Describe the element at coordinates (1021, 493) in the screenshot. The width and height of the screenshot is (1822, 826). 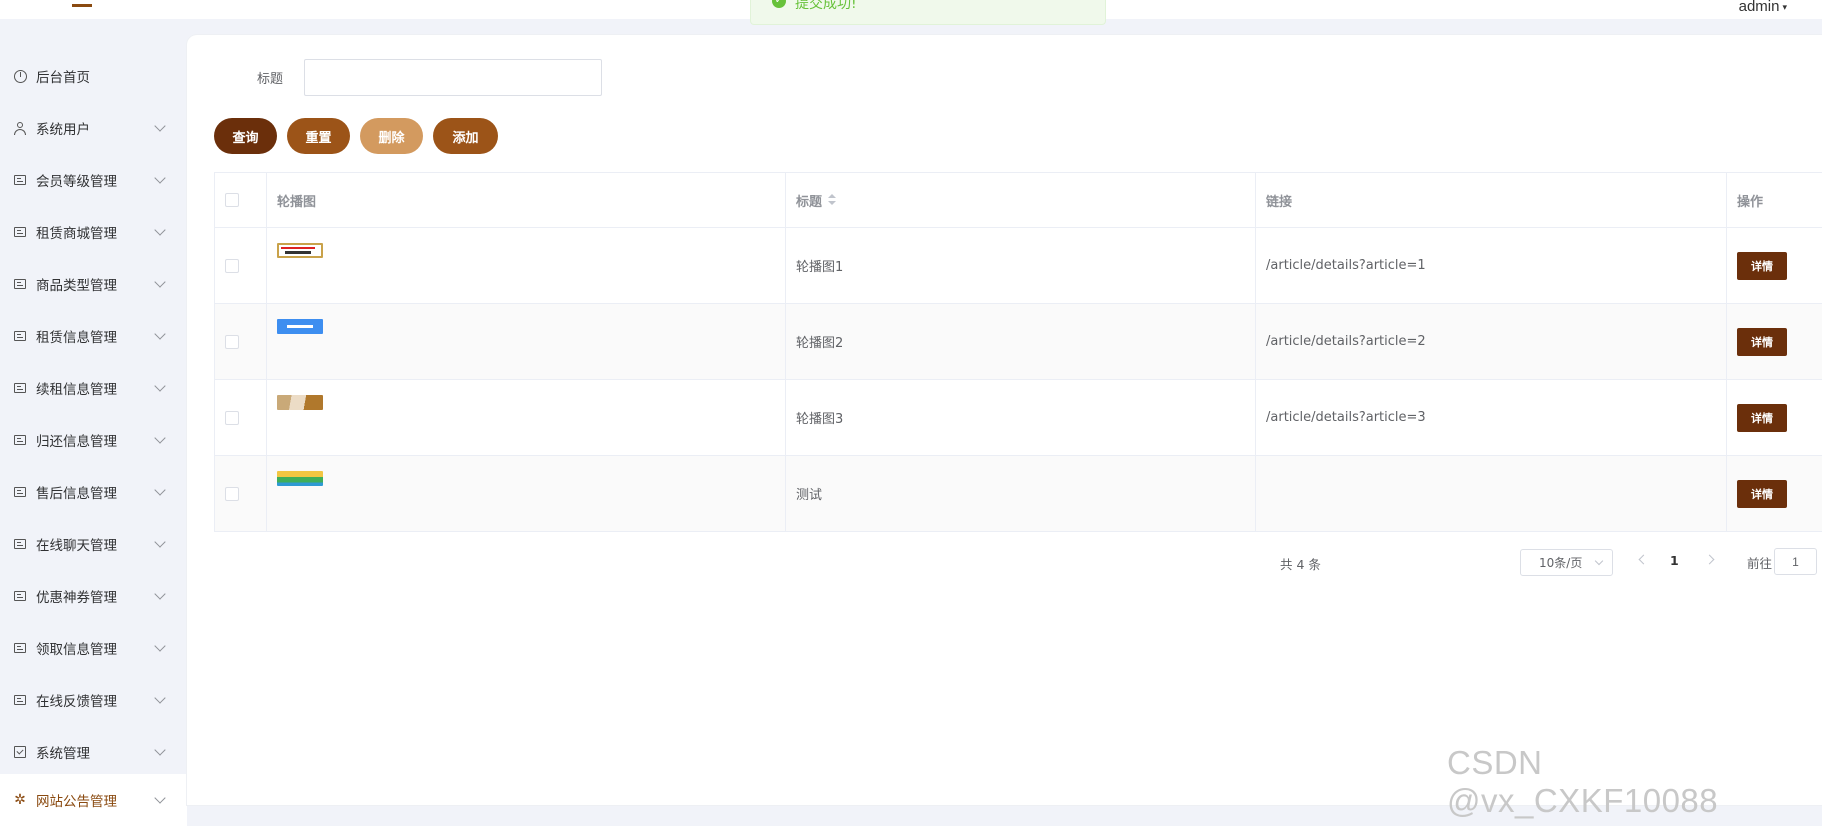
I see `row-title: 测试` at that location.